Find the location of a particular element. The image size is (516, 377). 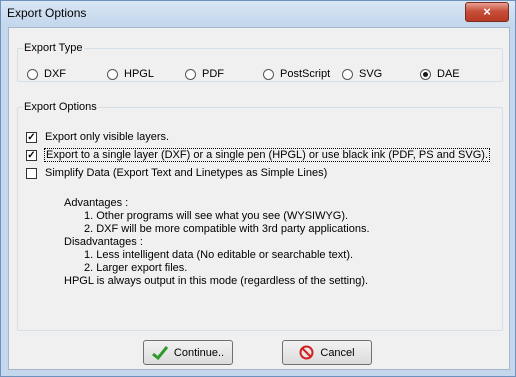

radio-postscript-label: PostScript is located at coordinates (305, 74).